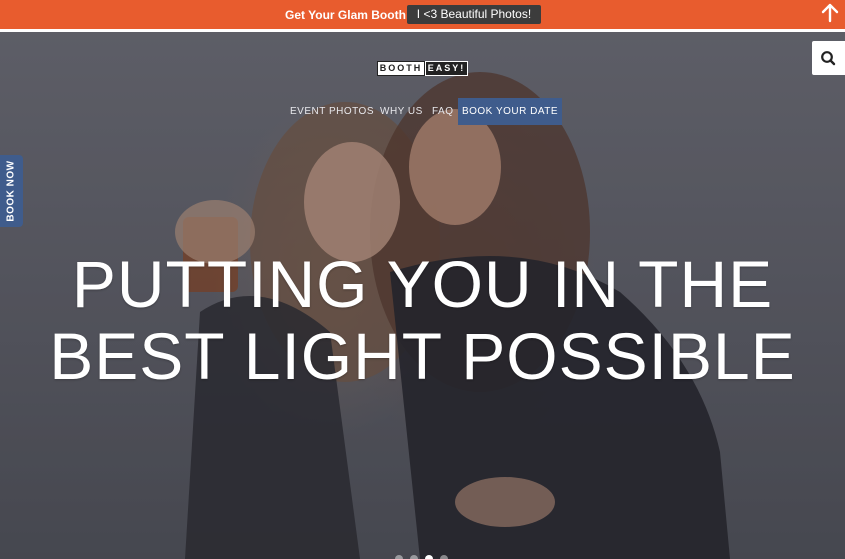 Image resolution: width=845 pixels, height=559 pixels. Describe the element at coordinates (332, 111) in the screenshot. I see `nav-event-photos: EVENT PHOTOS` at that location.